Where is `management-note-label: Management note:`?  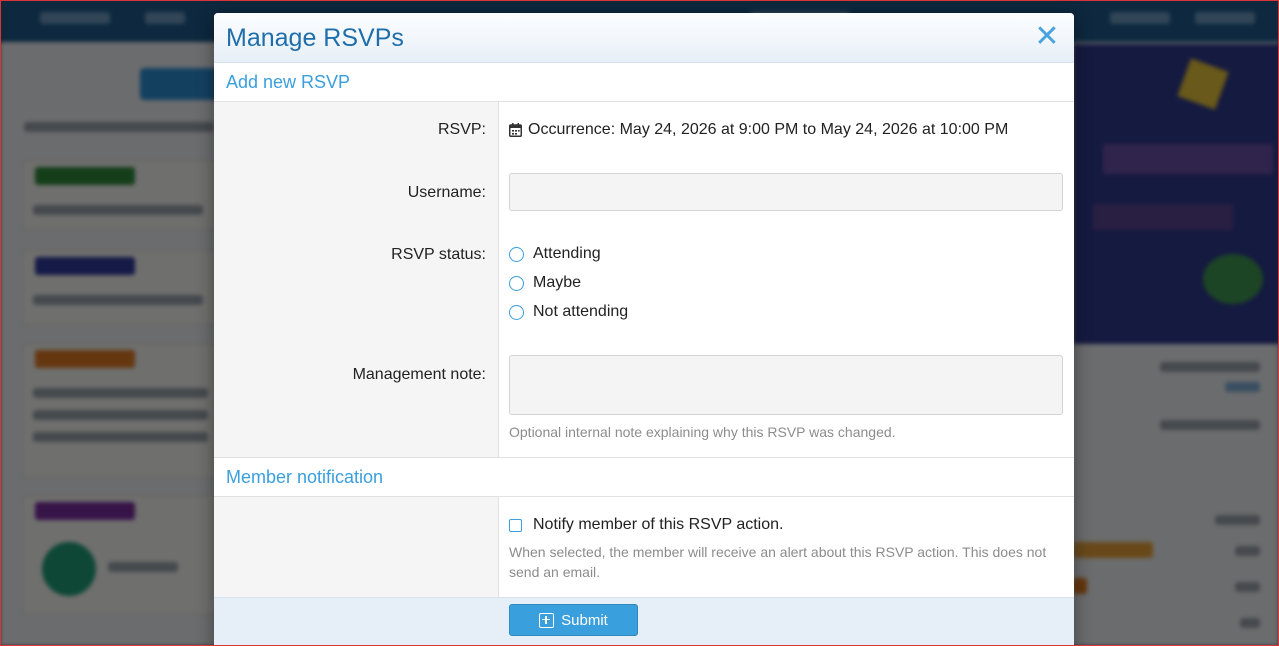 management-note-label: Management note: is located at coordinates (419, 374).